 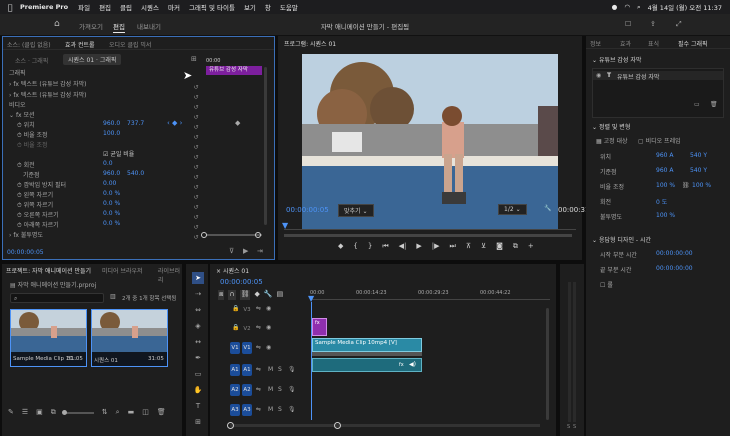 What do you see at coordinates (198, 310) in the screenshot?
I see `ripple-edit-tool-icon: ⇔` at bounding box center [198, 310].